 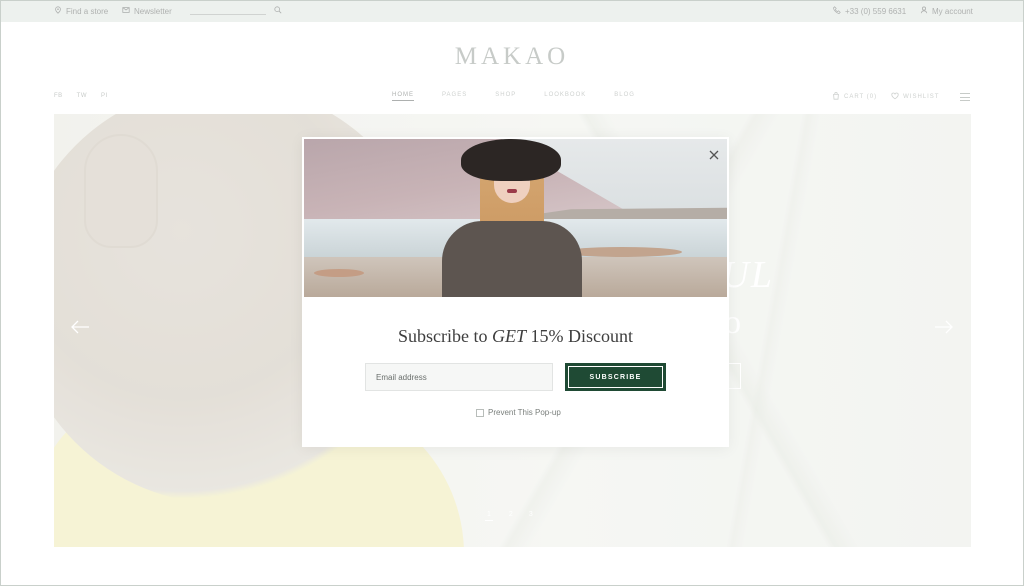 What do you see at coordinates (615, 377) in the screenshot?
I see `subscribe-button: SUBSCRIBE` at bounding box center [615, 377].